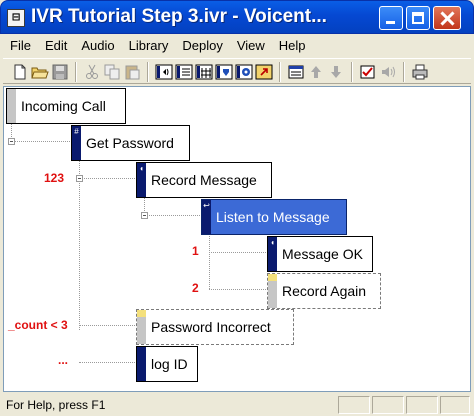 The image size is (474, 416). What do you see at coordinates (420, 72) in the screenshot?
I see `print-icon` at bounding box center [420, 72].